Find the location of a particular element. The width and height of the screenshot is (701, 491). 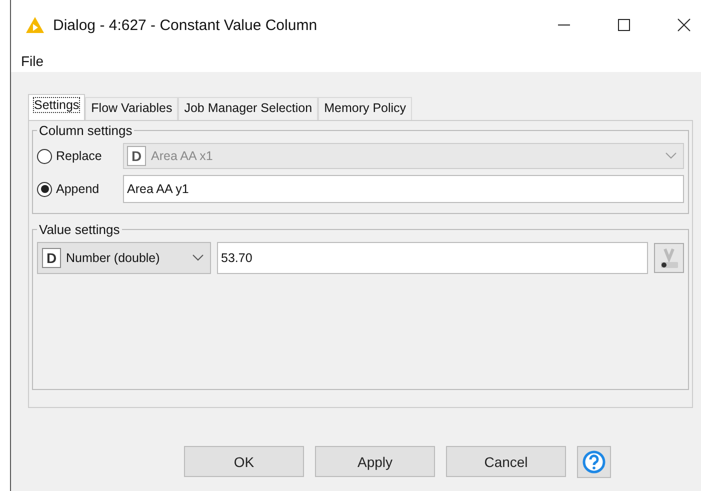

chevron-down-icon is located at coordinates (198, 258).